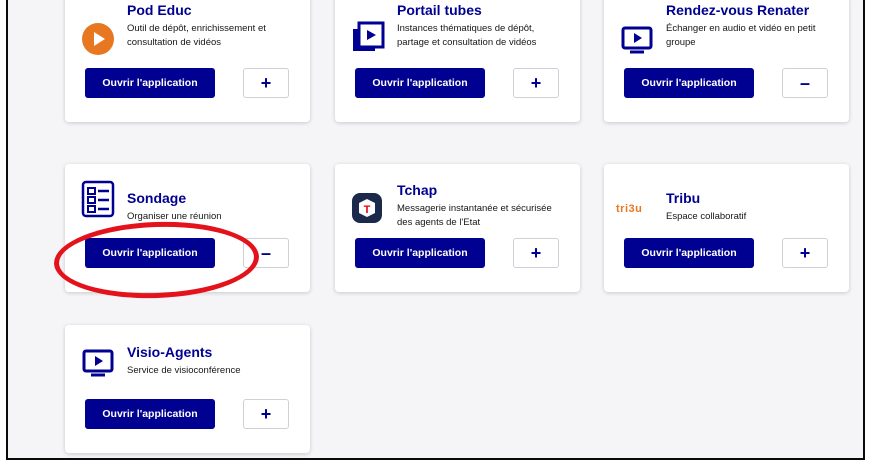 Image resolution: width=875 pixels, height=465 pixels. I want to click on app-description: Espace collaboratif, so click(706, 216).